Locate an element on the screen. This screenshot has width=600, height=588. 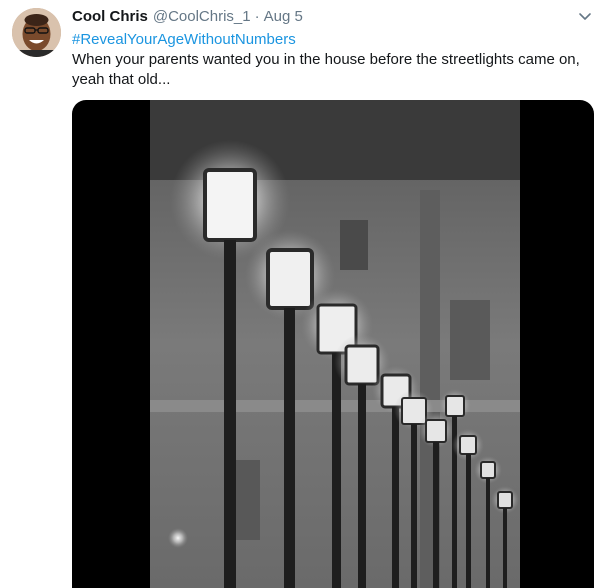
user-handle: @CoolChris_1 is located at coordinates (202, 16).